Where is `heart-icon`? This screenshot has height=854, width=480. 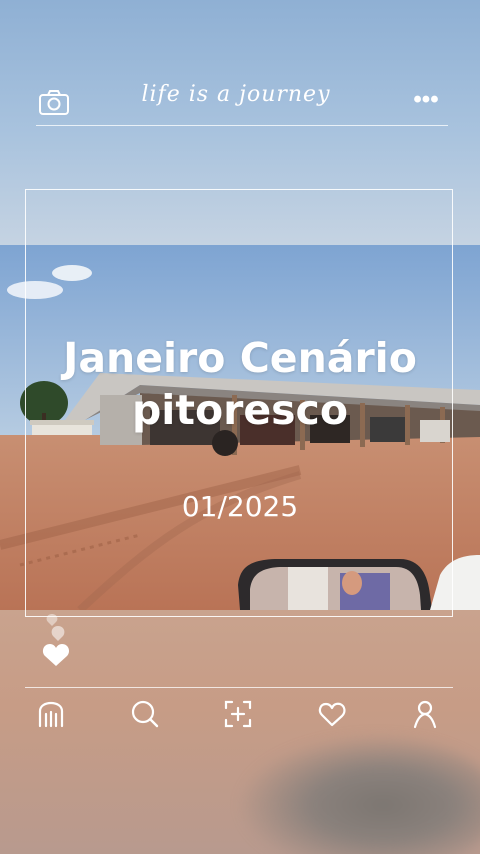
heart-icon is located at coordinates (56, 655).